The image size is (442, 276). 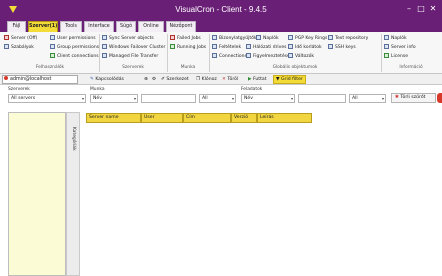 What do you see at coordinates (433, 9) in the screenshot?
I see `close-icon: ✕` at bounding box center [433, 9].